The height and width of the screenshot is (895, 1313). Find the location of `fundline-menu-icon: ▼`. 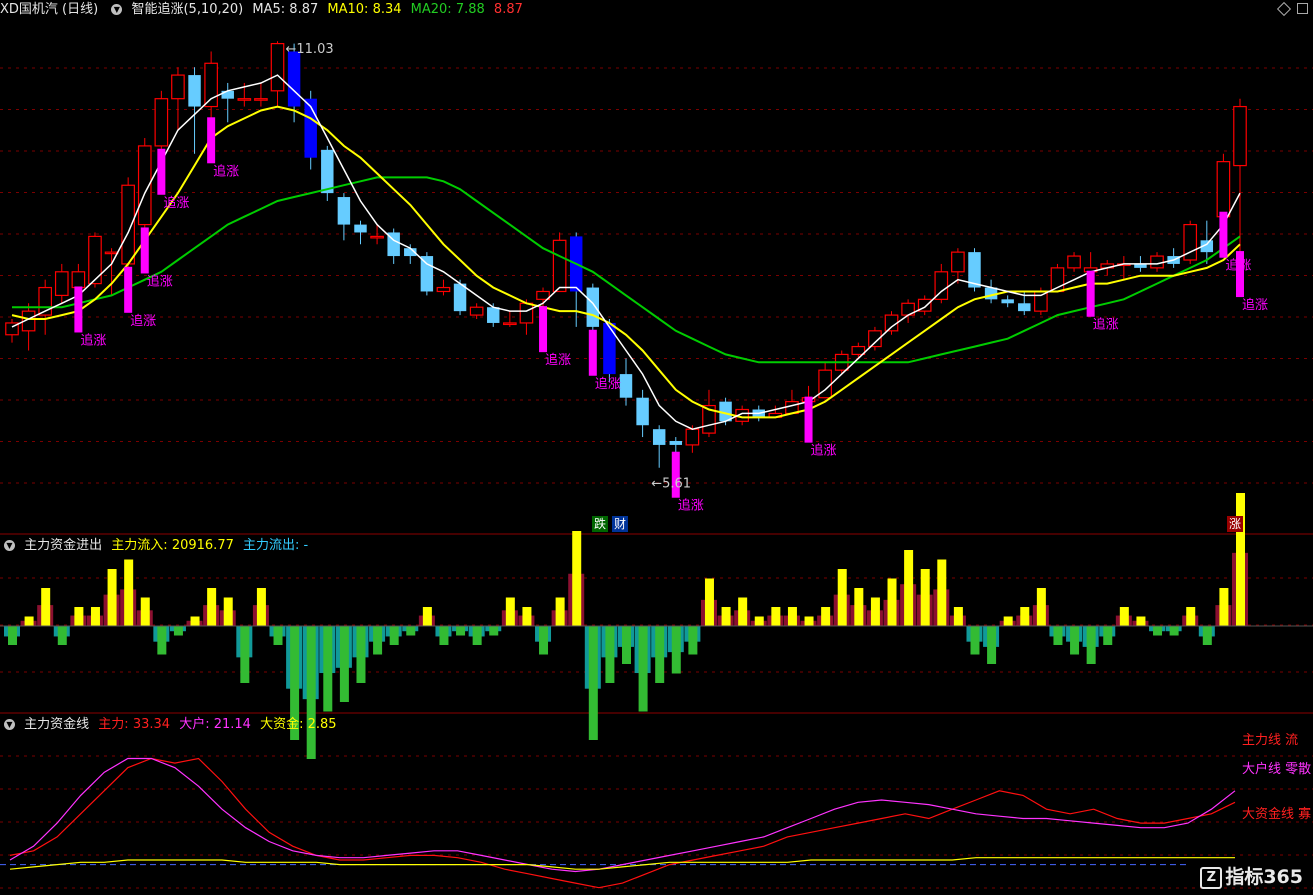

fundline-menu-icon: ▼ is located at coordinates (9, 724).